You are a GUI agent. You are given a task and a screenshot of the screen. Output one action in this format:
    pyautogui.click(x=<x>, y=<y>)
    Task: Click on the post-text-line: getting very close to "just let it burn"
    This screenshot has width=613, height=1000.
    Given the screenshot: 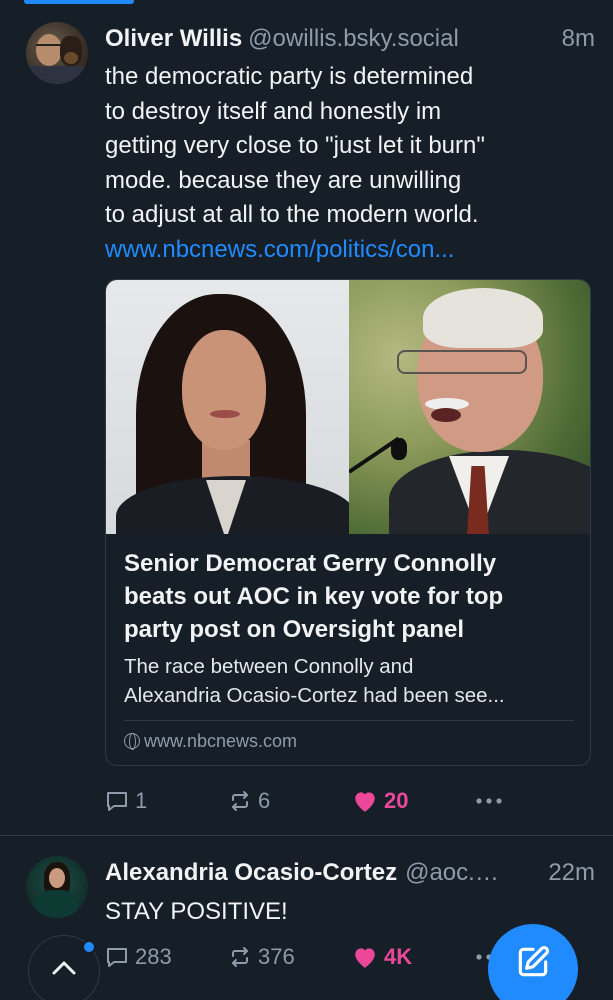 What is the action you would take?
    pyautogui.click(x=295, y=145)
    